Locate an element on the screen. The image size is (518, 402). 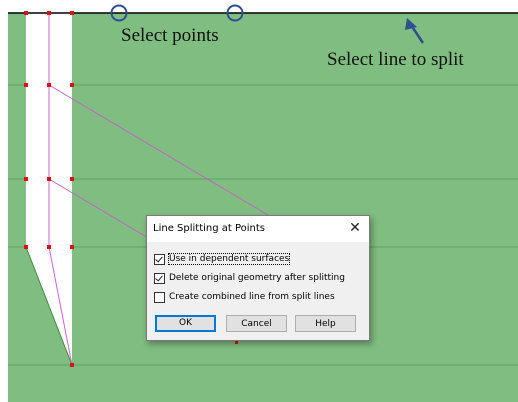
top-border-strip is located at coordinates (259, 6).